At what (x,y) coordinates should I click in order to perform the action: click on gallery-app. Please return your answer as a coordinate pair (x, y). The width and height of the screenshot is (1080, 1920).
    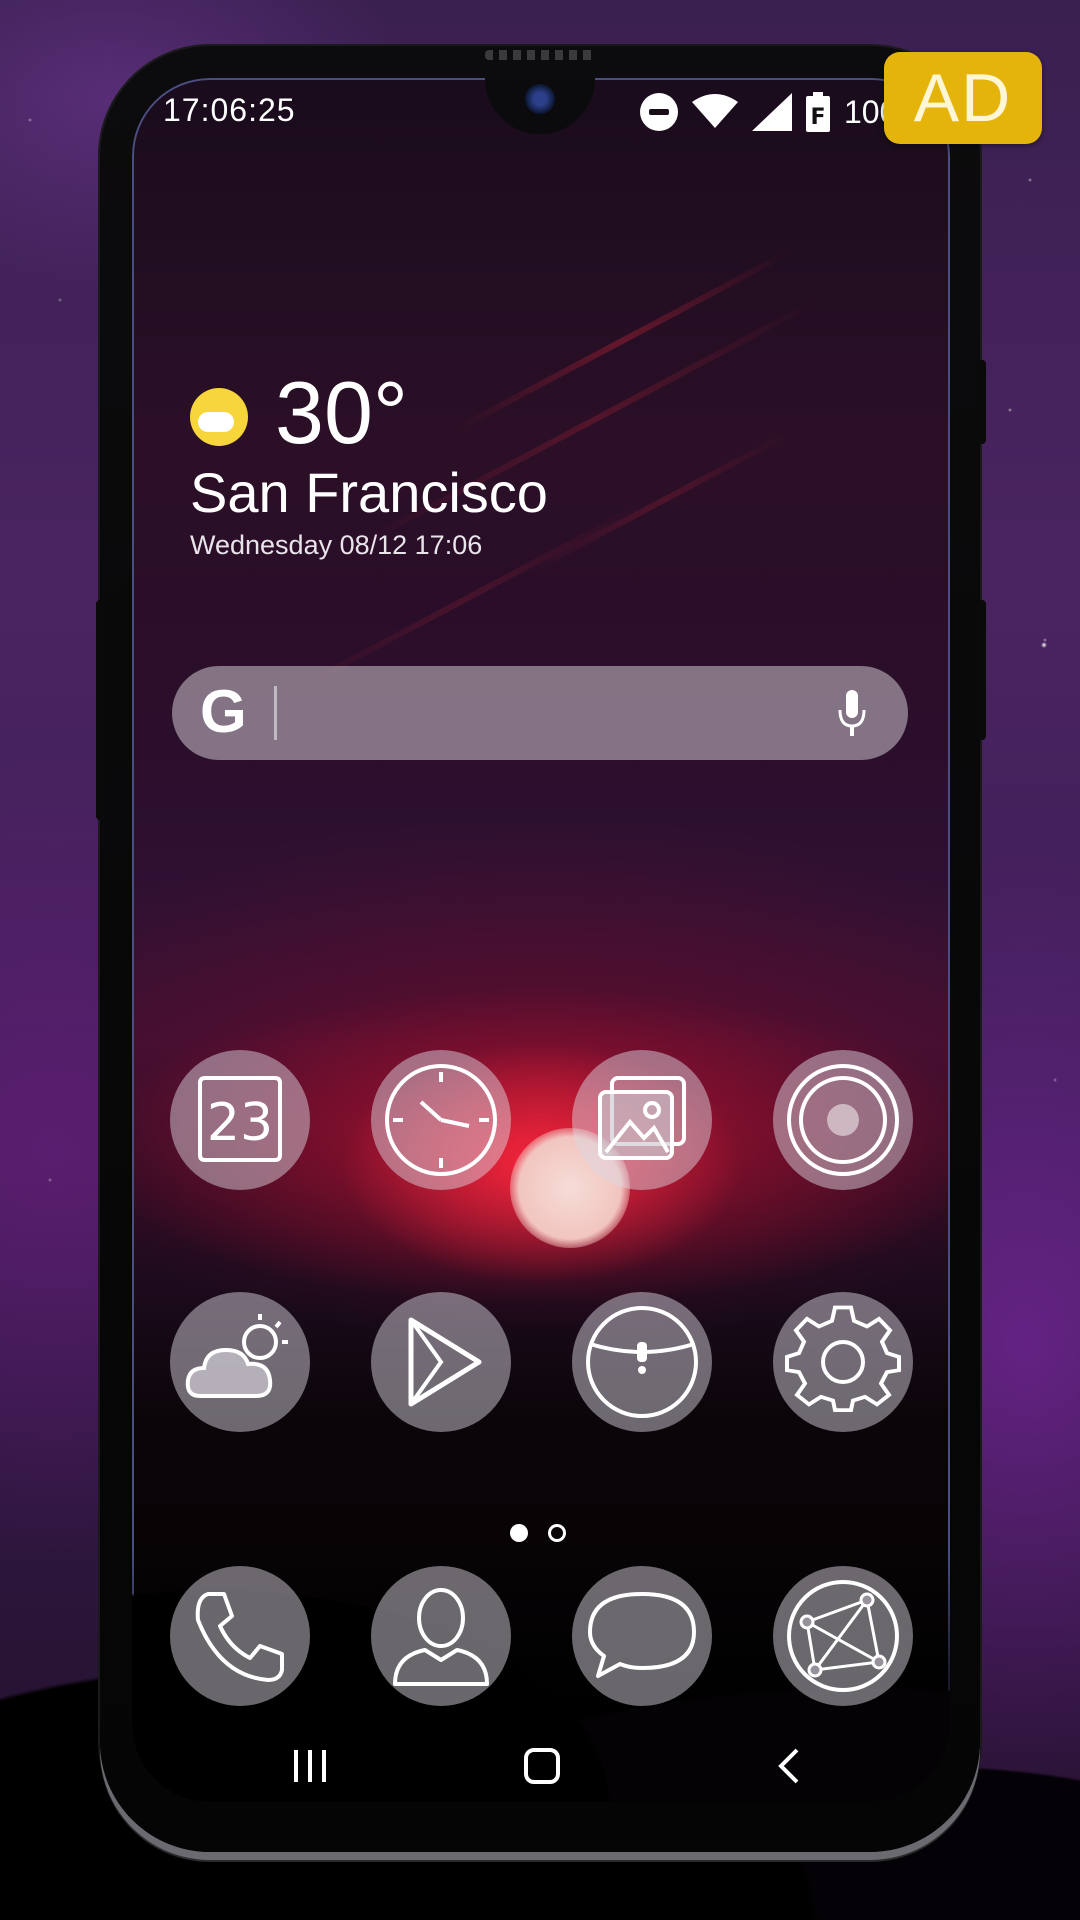
    Looking at the image, I should click on (642, 1120).